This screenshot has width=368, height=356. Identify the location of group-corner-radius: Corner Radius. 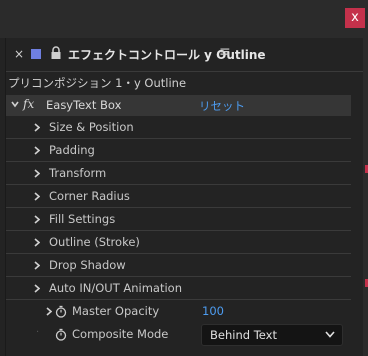
(178, 196).